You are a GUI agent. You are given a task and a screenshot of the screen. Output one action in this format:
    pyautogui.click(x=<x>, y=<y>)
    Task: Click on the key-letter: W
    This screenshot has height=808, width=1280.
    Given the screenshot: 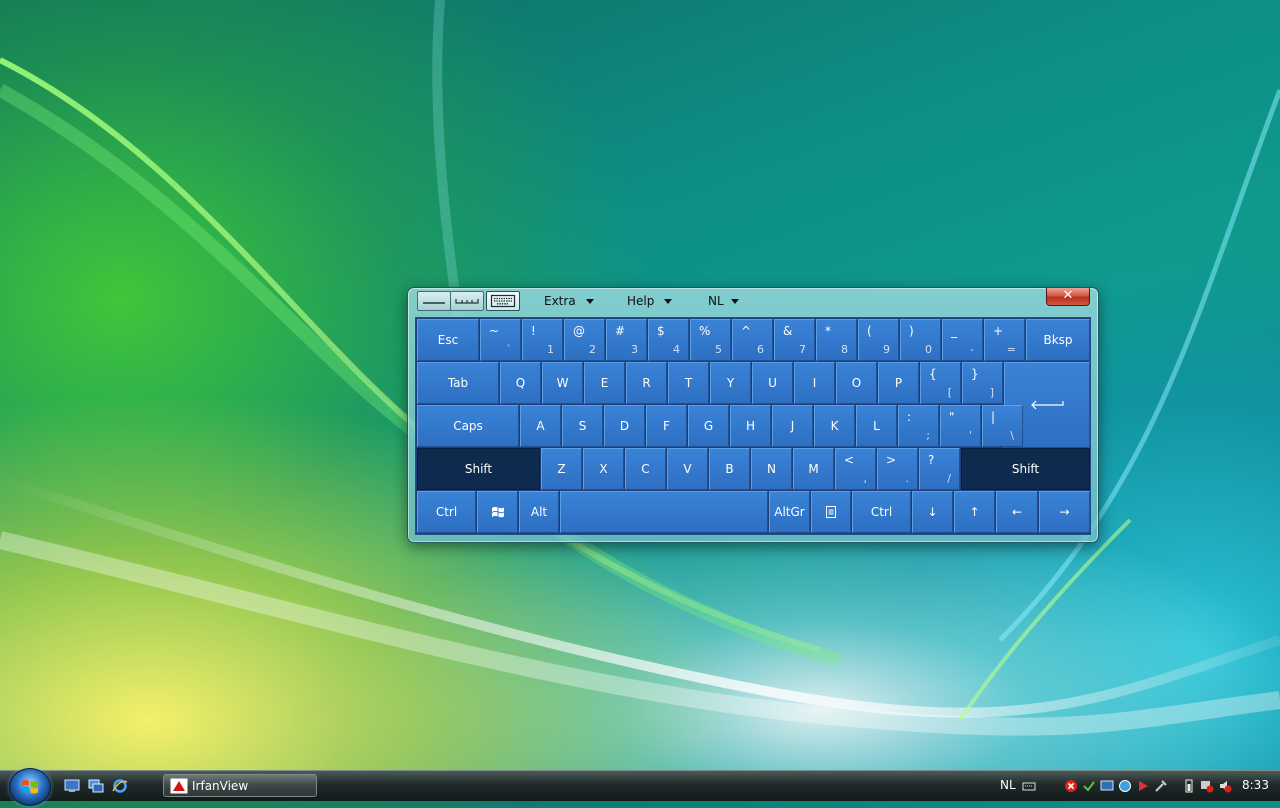 What is the action you would take?
    pyautogui.click(x=562, y=383)
    